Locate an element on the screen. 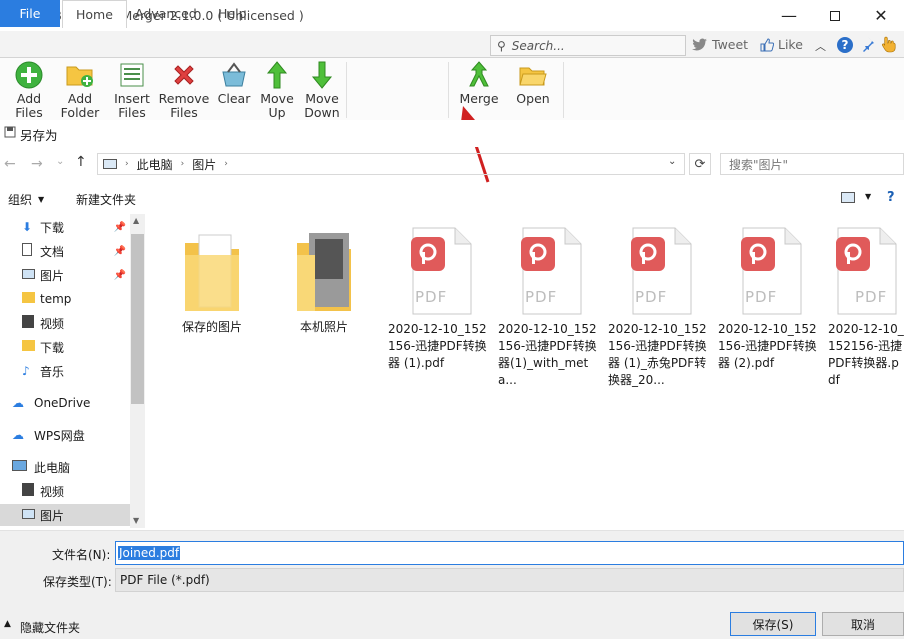 This screenshot has width=904, height=639. insert-list-icon is located at coordinates (132, 75).